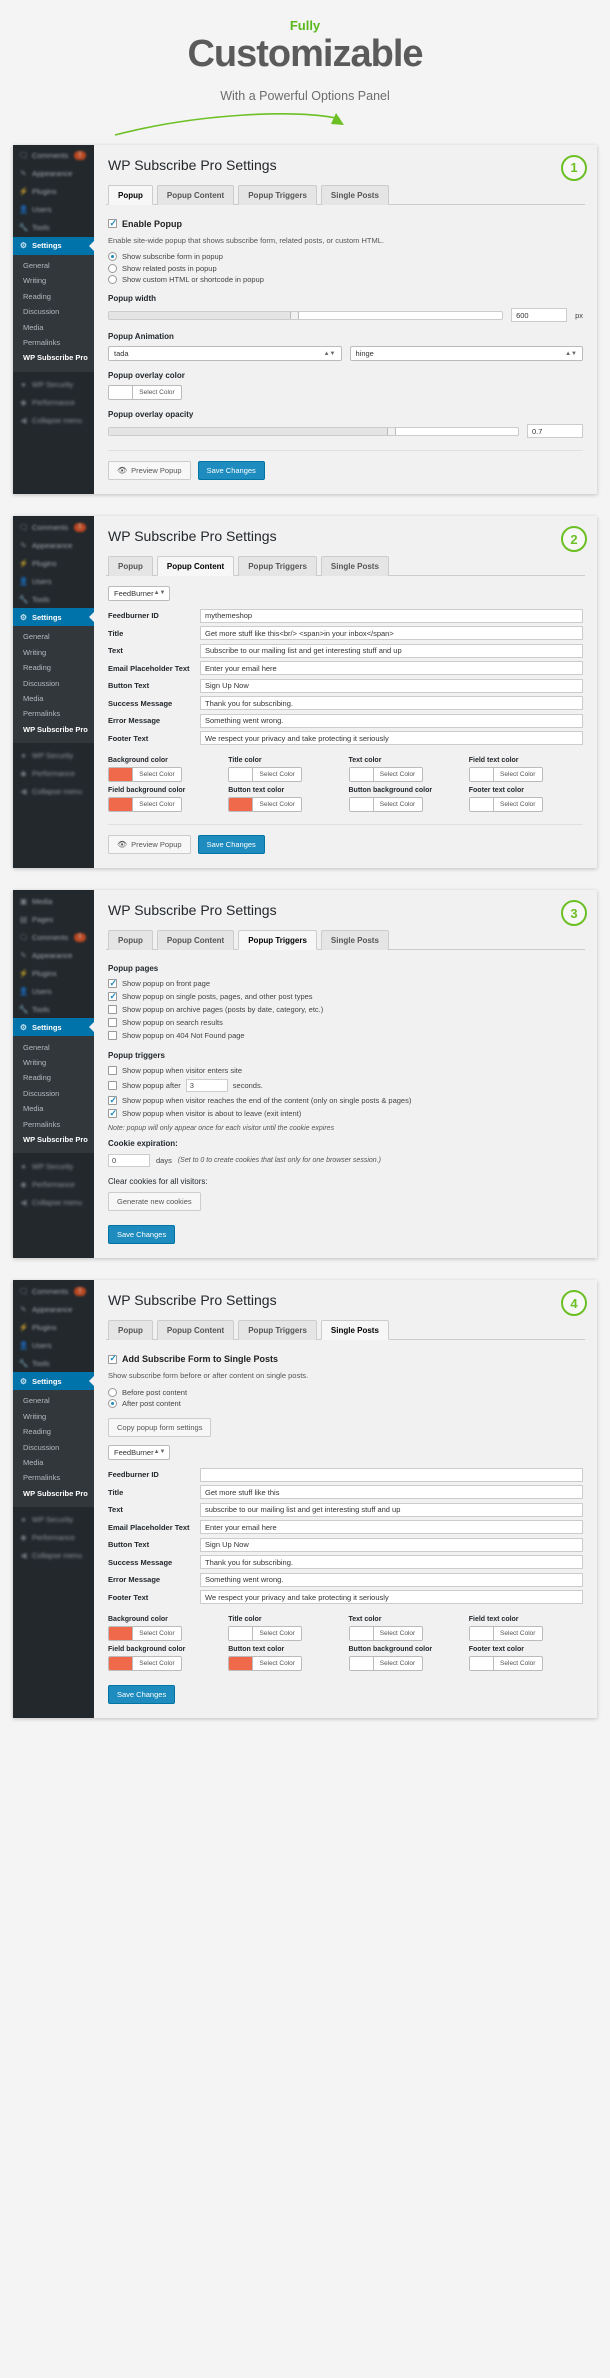  What do you see at coordinates (345, 1036) in the screenshot?
I see `page-trigger-row: Show popup on 404 Not Found page` at bounding box center [345, 1036].